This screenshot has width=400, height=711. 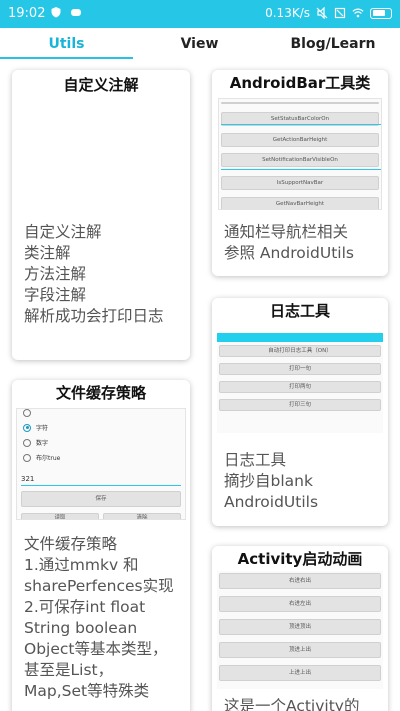 What do you see at coordinates (101, 499) in the screenshot?
I see `preview-save-button: 保存` at bounding box center [101, 499].